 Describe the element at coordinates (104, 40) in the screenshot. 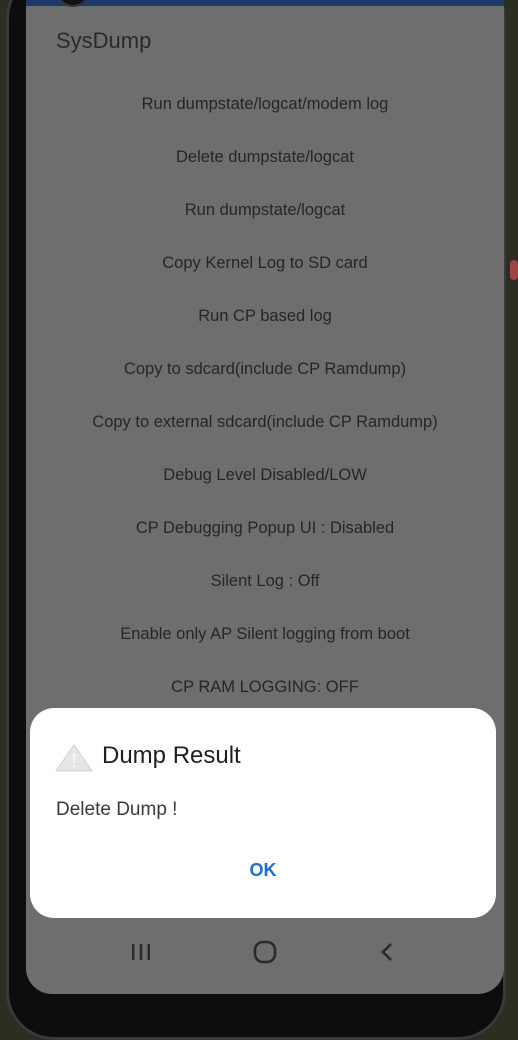

I see `app-title: SysDump` at that location.